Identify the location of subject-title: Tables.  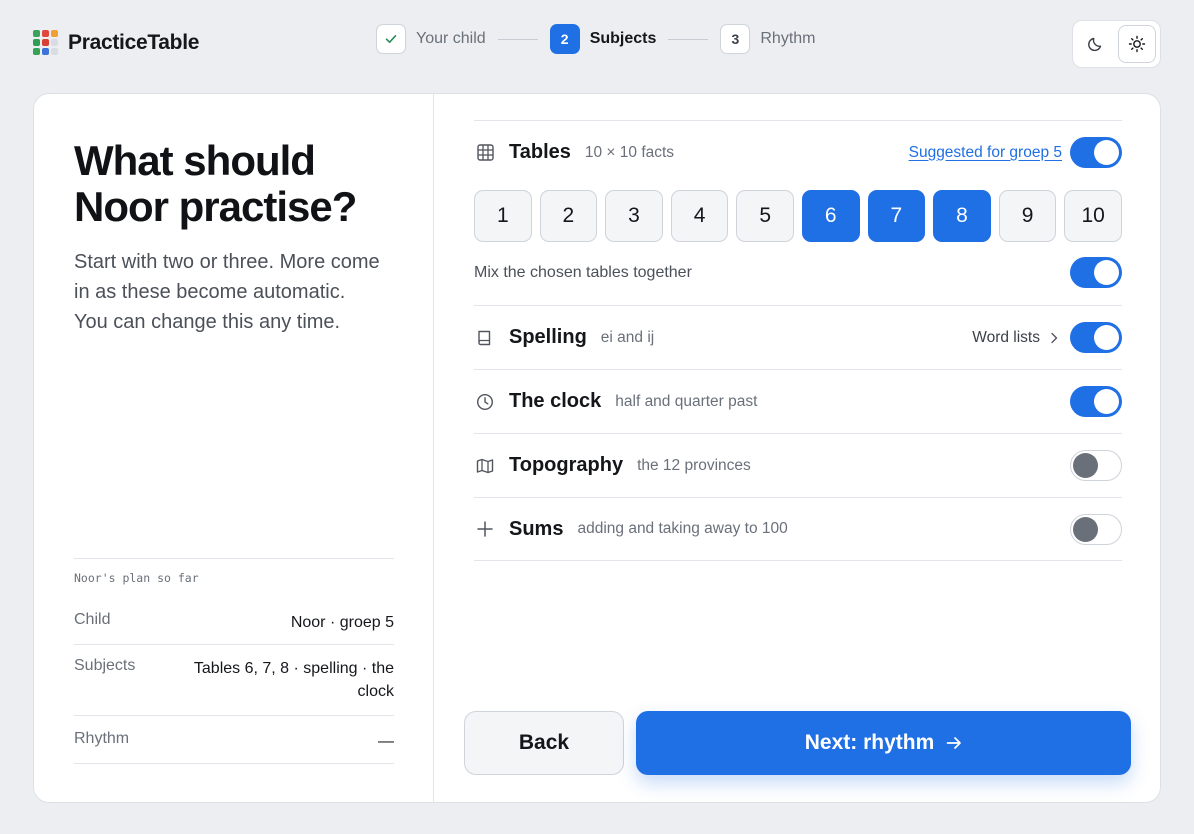
(540, 152).